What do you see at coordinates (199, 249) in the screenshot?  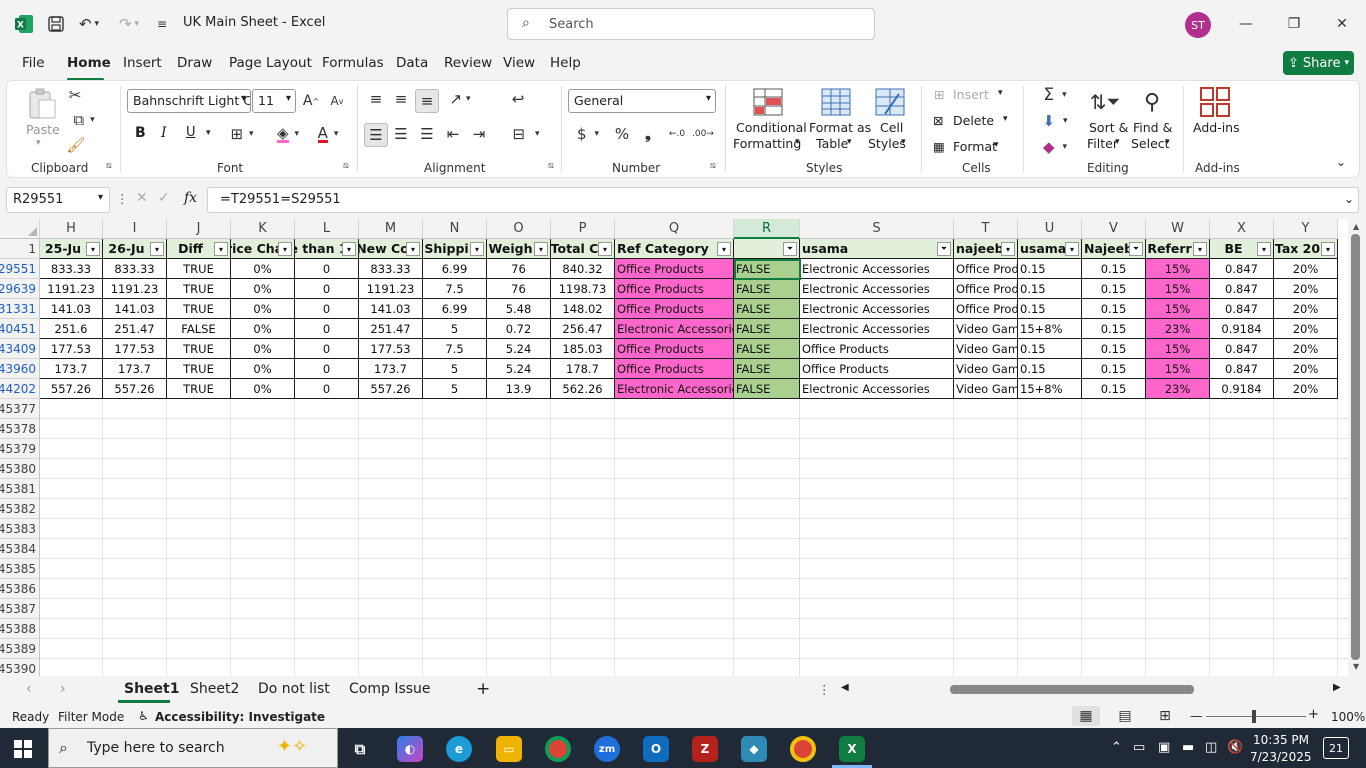 I see `header-cell: Diff ▾` at bounding box center [199, 249].